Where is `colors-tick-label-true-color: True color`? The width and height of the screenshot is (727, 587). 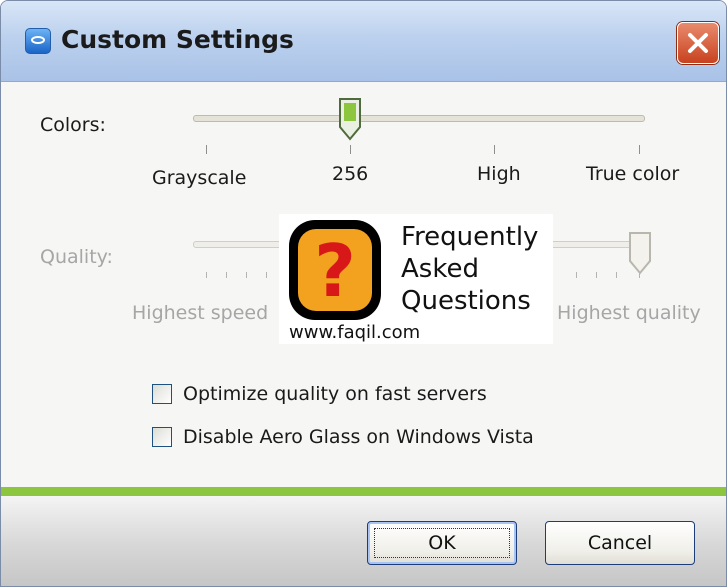
colors-tick-label-true-color: True color is located at coordinates (633, 174).